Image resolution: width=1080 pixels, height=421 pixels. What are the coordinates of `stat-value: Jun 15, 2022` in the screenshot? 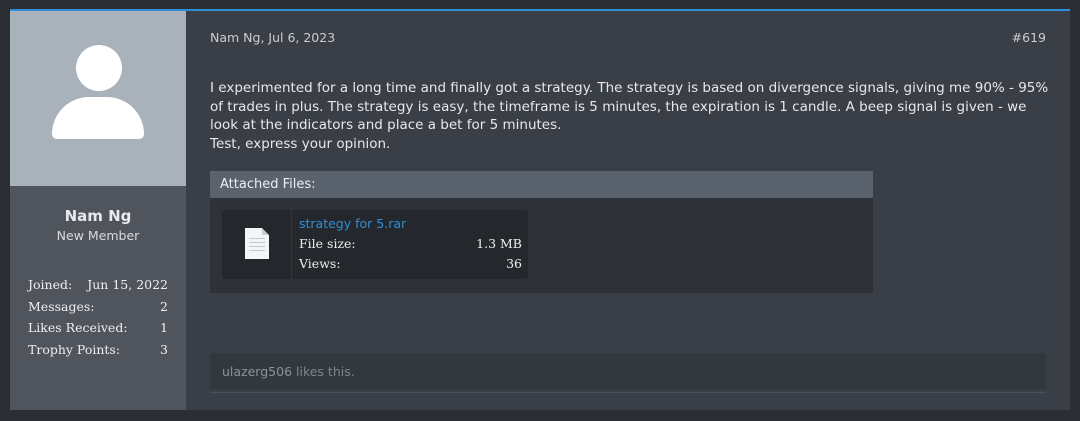 It's located at (127, 284).